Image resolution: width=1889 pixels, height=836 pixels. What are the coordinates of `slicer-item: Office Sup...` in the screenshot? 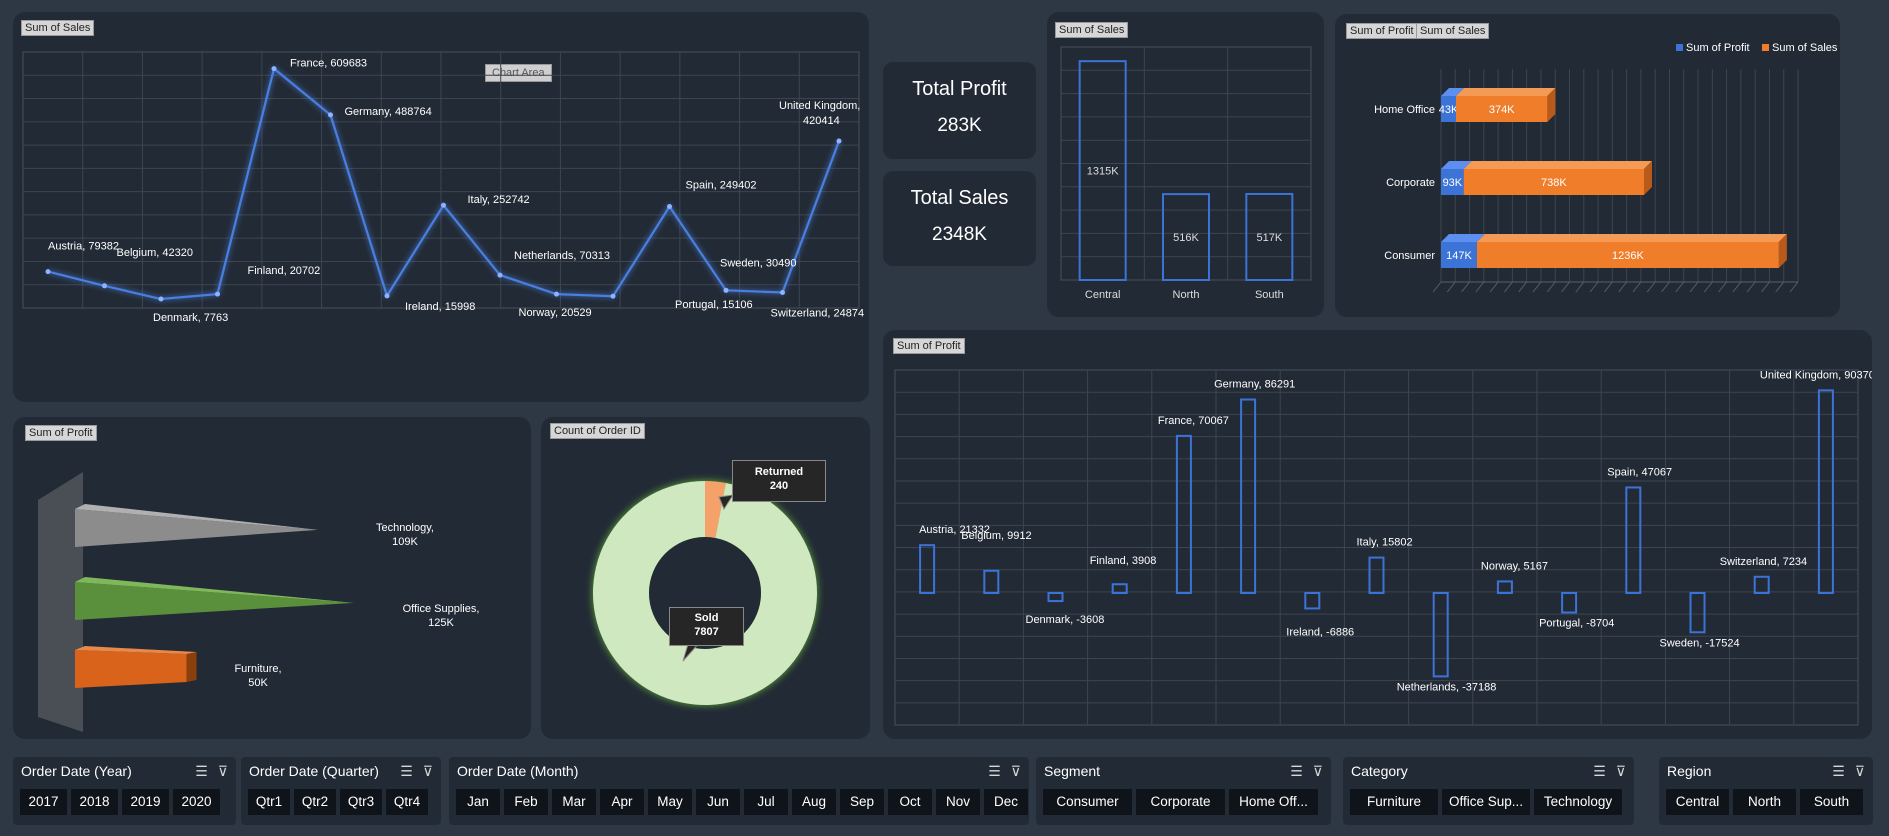 It's located at (1486, 802).